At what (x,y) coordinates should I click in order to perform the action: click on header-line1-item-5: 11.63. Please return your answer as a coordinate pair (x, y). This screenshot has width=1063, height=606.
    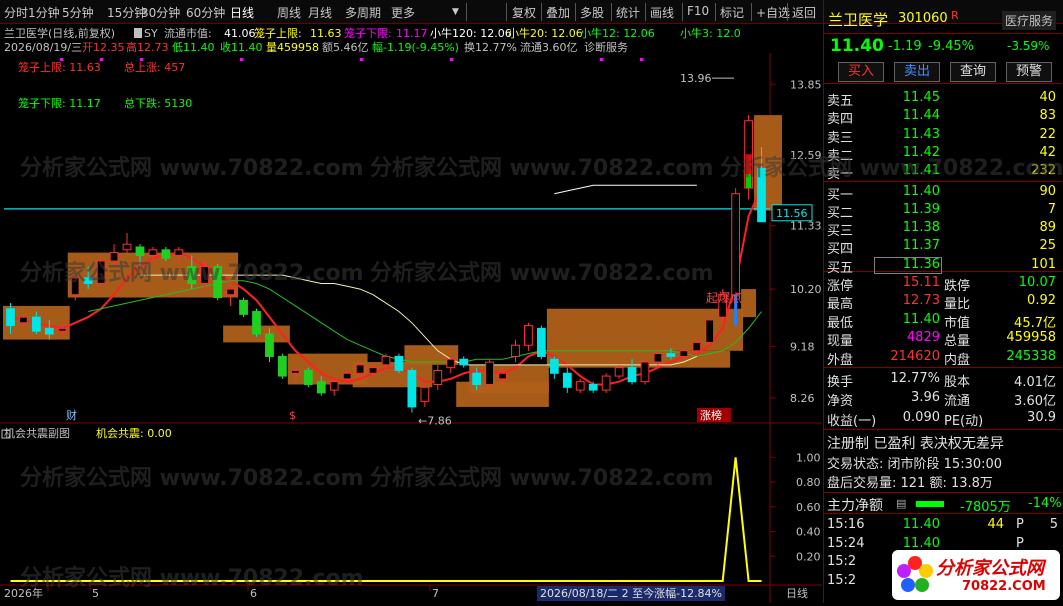
    Looking at the image, I should click on (326, 33).